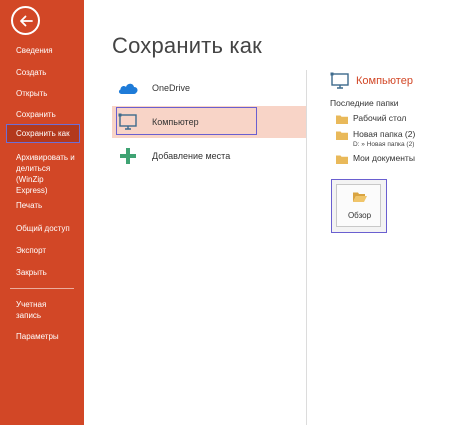  I want to click on place-add: Добавление места, so click(209, 156).